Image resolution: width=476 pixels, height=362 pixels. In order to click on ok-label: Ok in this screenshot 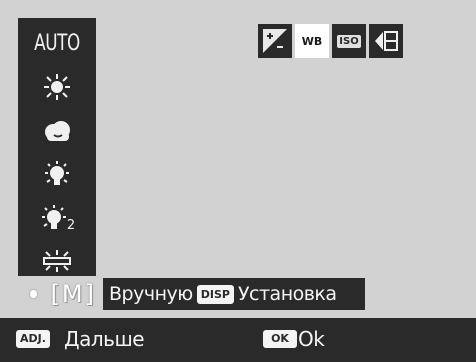, I will do `click(311, 339)`.